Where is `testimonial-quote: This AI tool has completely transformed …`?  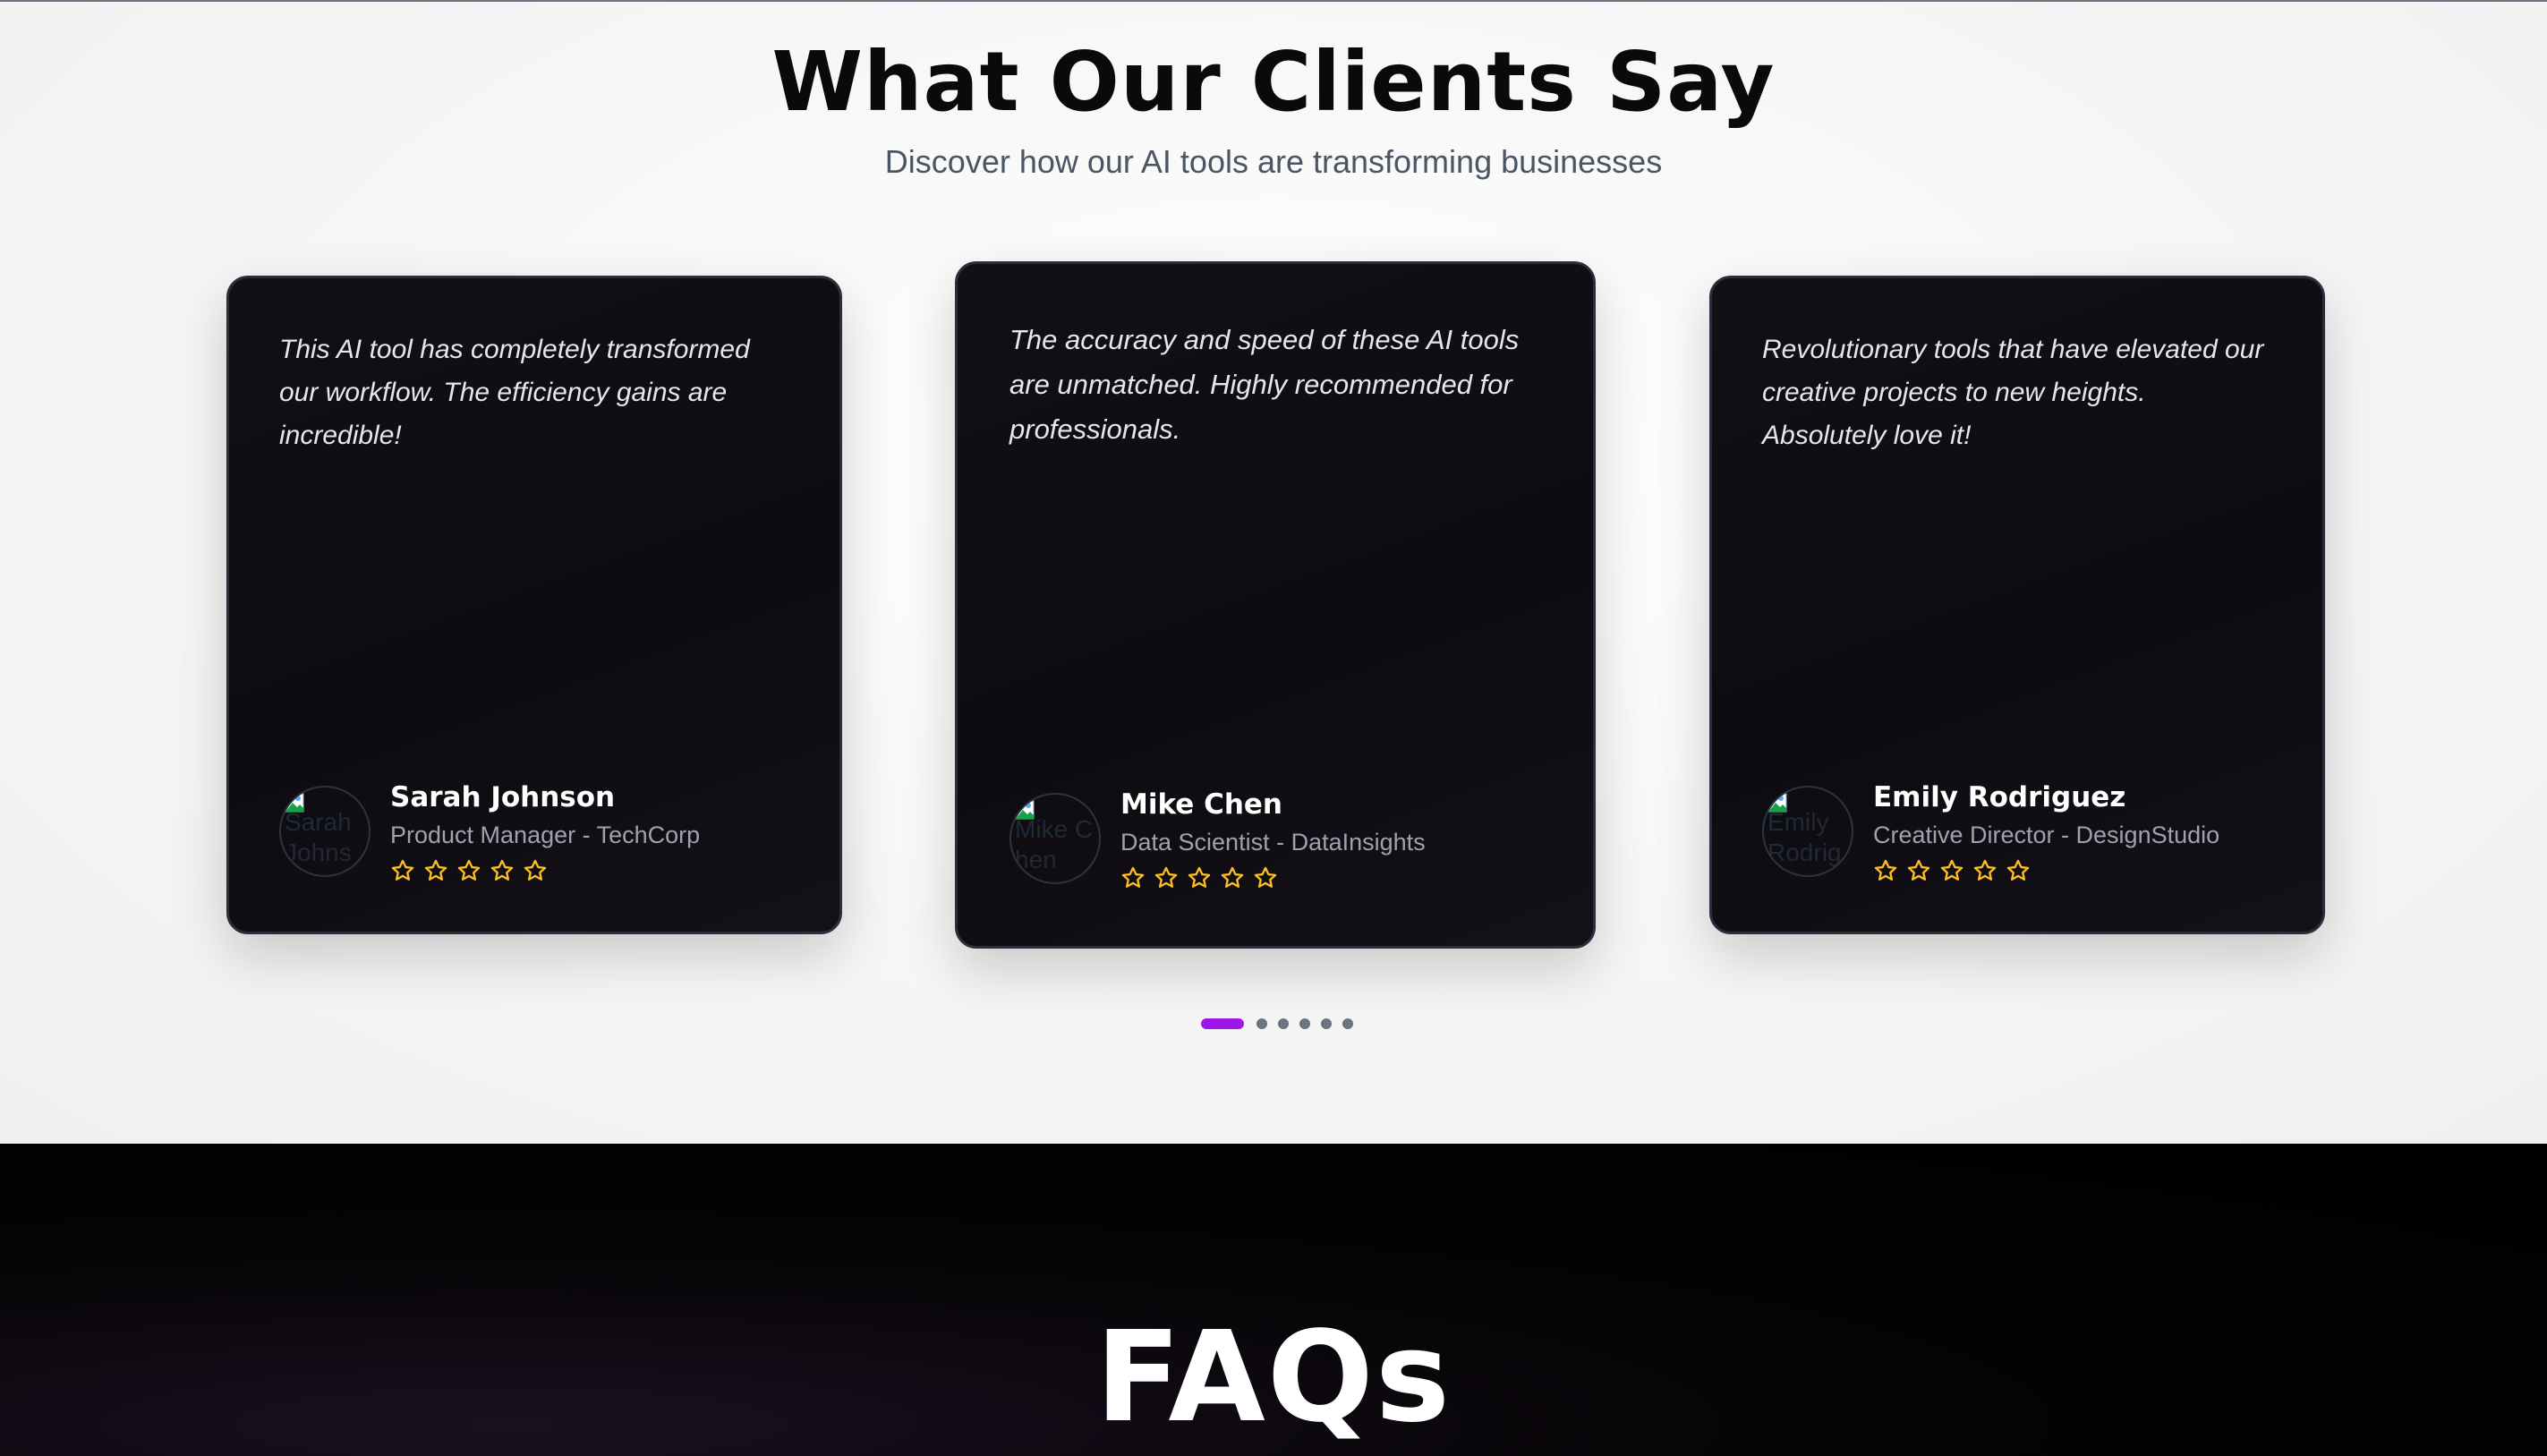 testimonial-quote: This AI tool has completely transformed … is located at coordinates (514, 392).